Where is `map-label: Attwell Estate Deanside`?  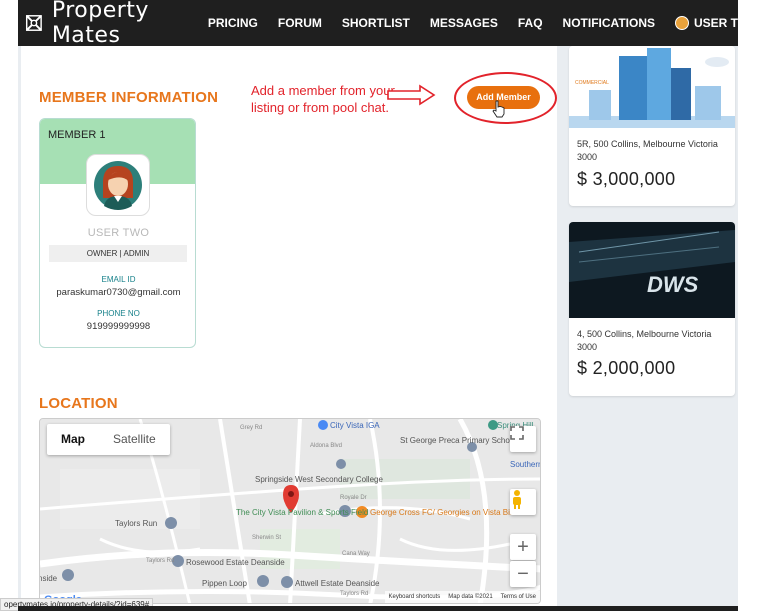 map-label: Attwell Estate Deanside is located at coordinates (337, 583).